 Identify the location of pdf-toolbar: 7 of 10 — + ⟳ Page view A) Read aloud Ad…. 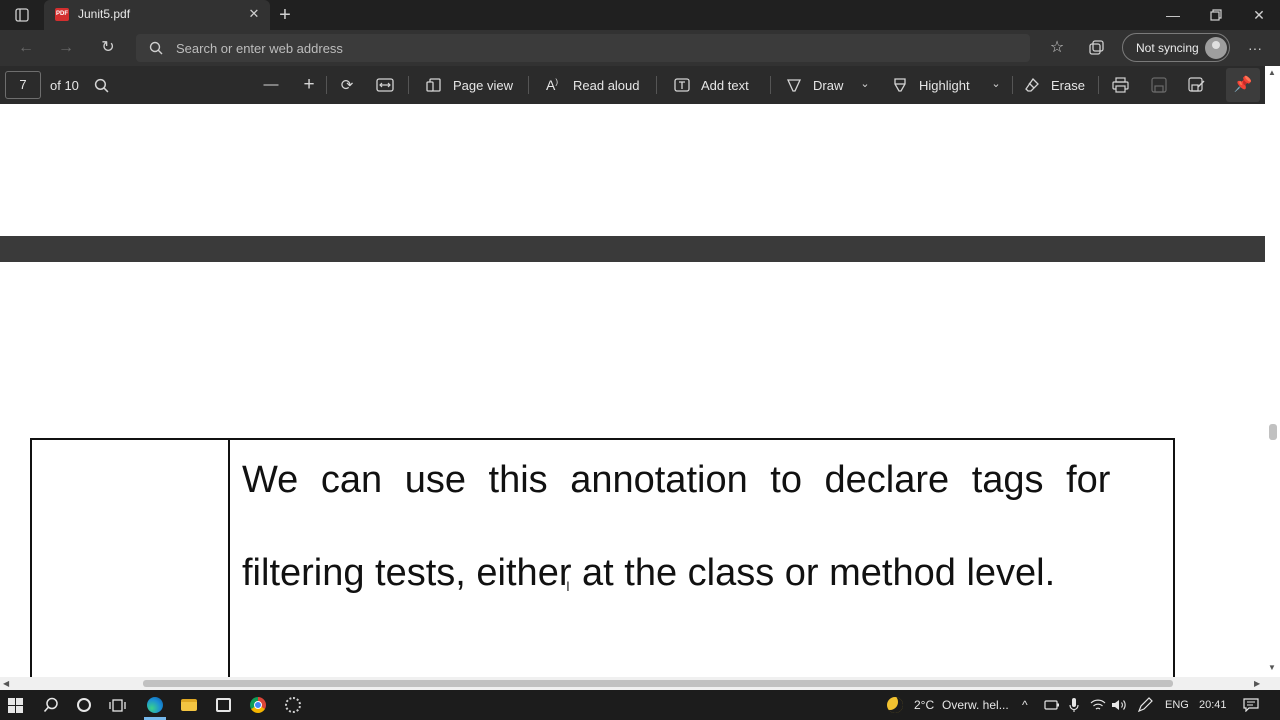
(640, 85).